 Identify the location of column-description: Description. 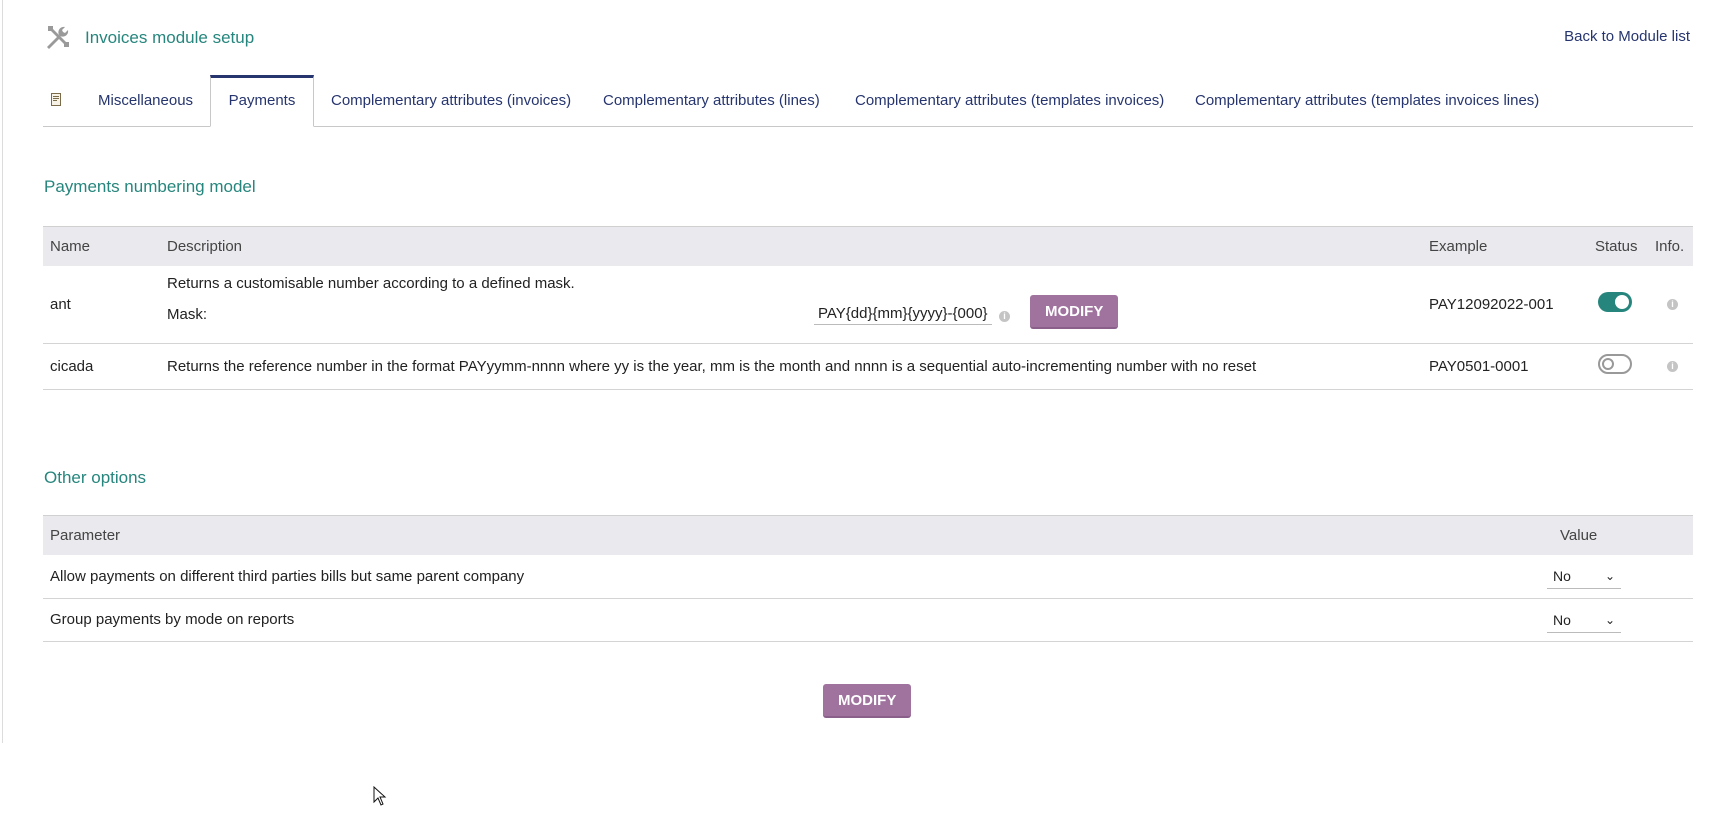
(791, 246).